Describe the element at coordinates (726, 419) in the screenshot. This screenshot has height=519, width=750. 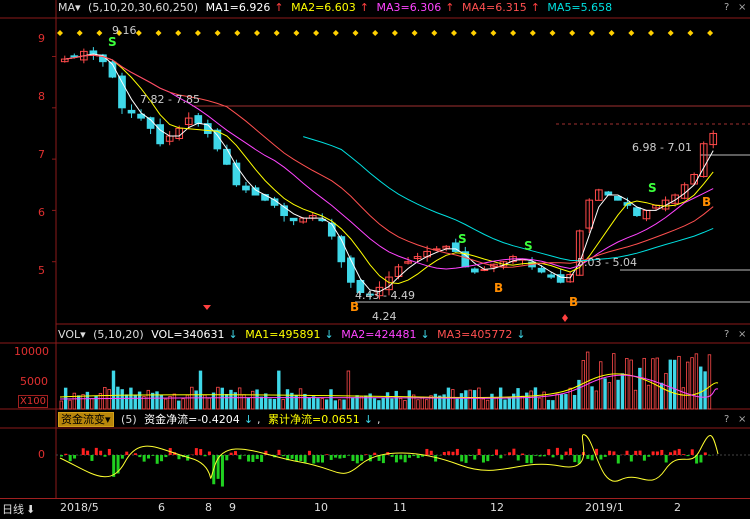
I see `flow-help-button: ?` at that location.